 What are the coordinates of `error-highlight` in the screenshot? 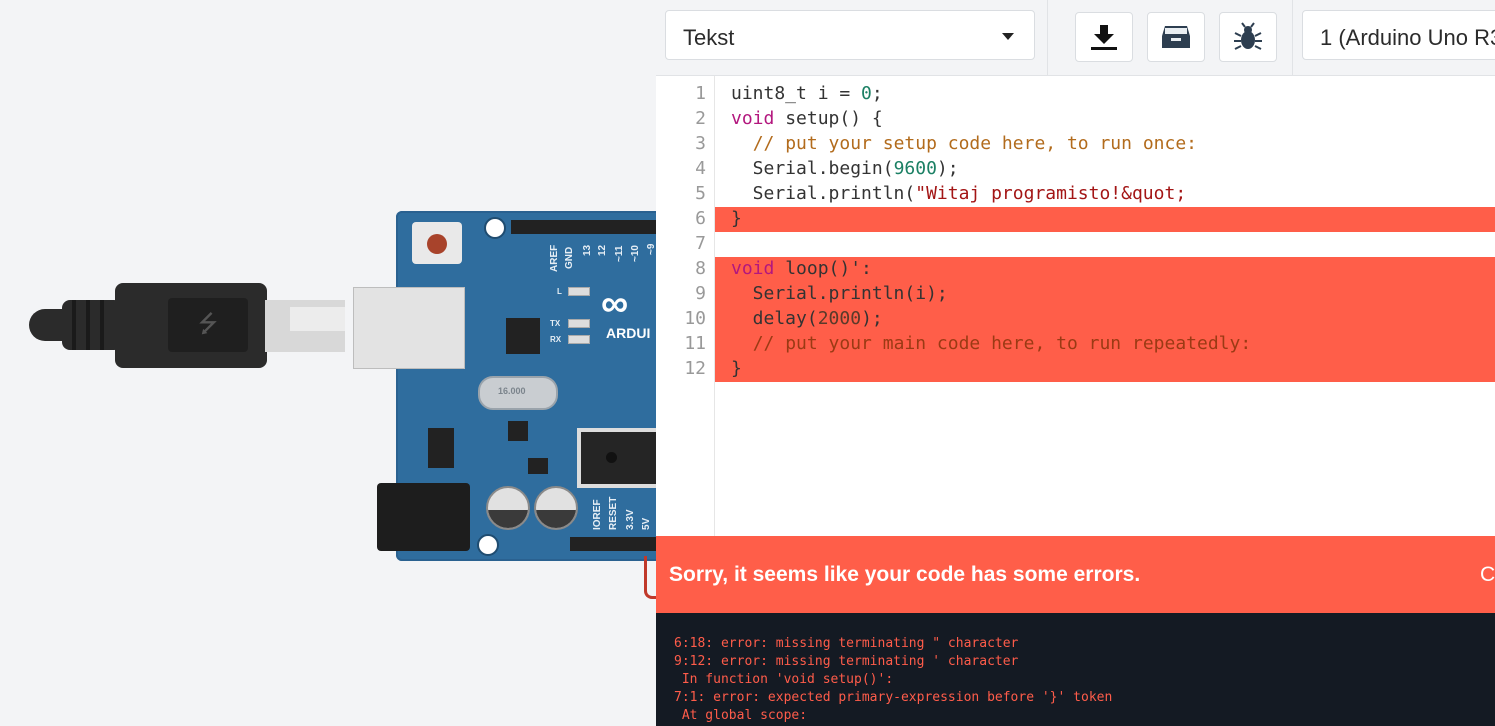 It's located at (1105, 219).